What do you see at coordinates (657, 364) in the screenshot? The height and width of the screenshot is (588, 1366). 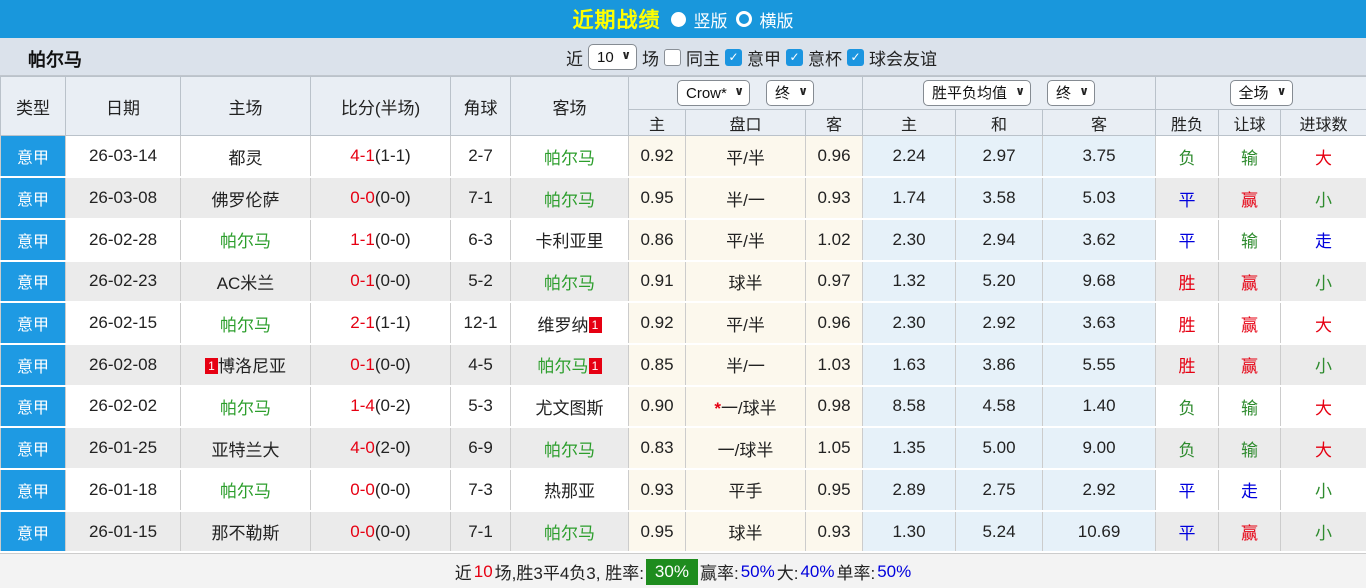 I see `home-odds-cell: 0.85` at bounding box center [657, 364].